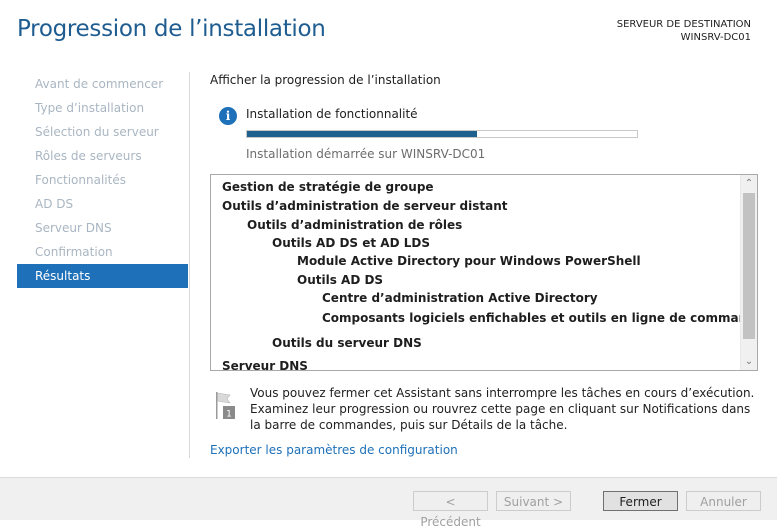 The height and width of the screenshot is (532, 777). Describe the element at coordinates (225, 406) in the screenshot. I see `notification-flag-icon: 1` at that location.